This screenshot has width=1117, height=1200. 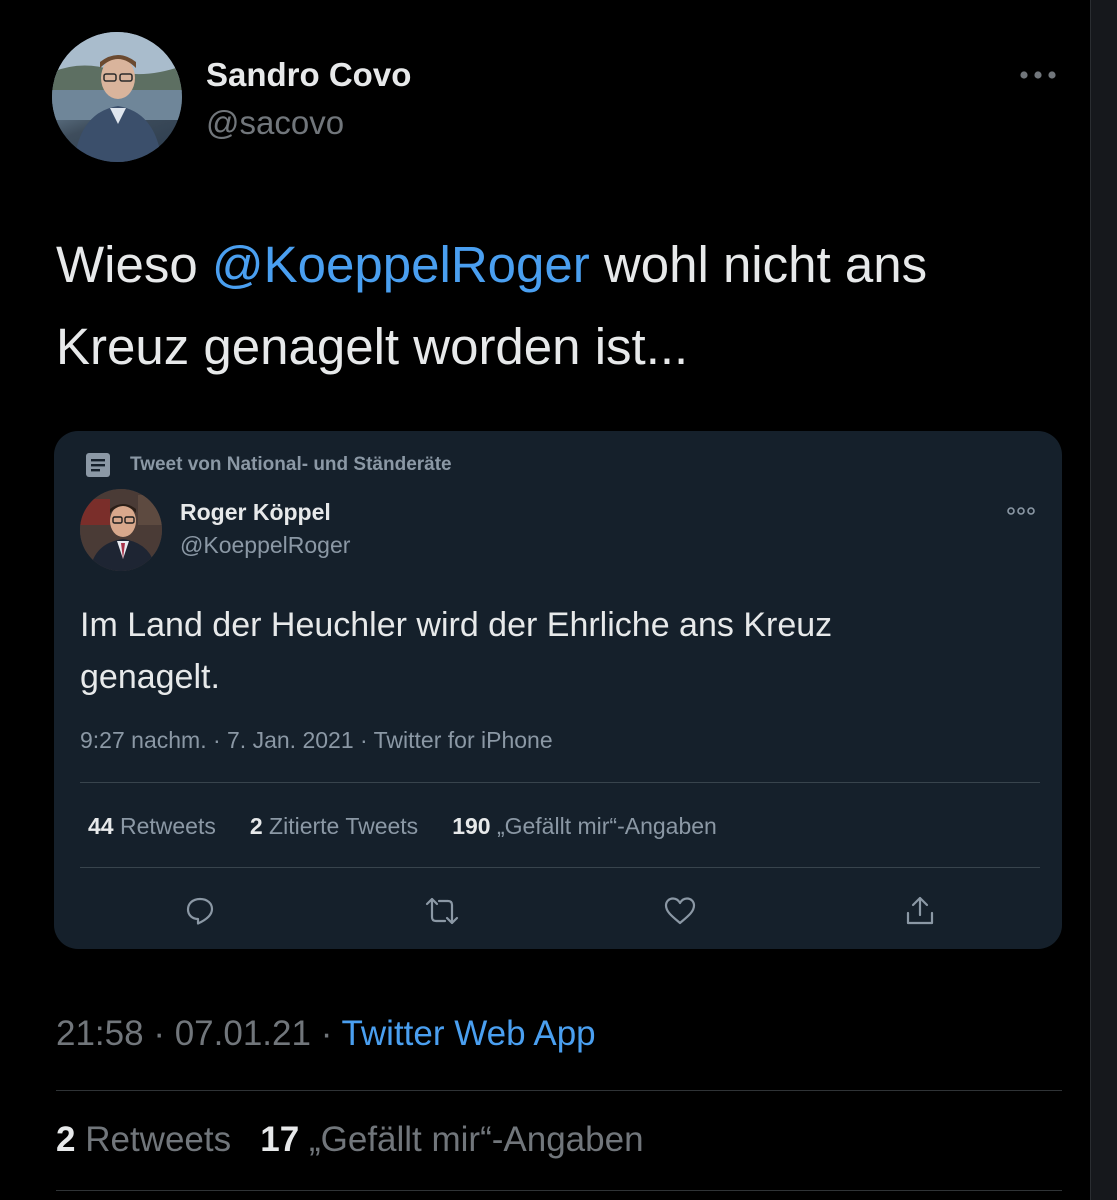 I want to click on scrollbar-track, so click(x=1103, y=600).